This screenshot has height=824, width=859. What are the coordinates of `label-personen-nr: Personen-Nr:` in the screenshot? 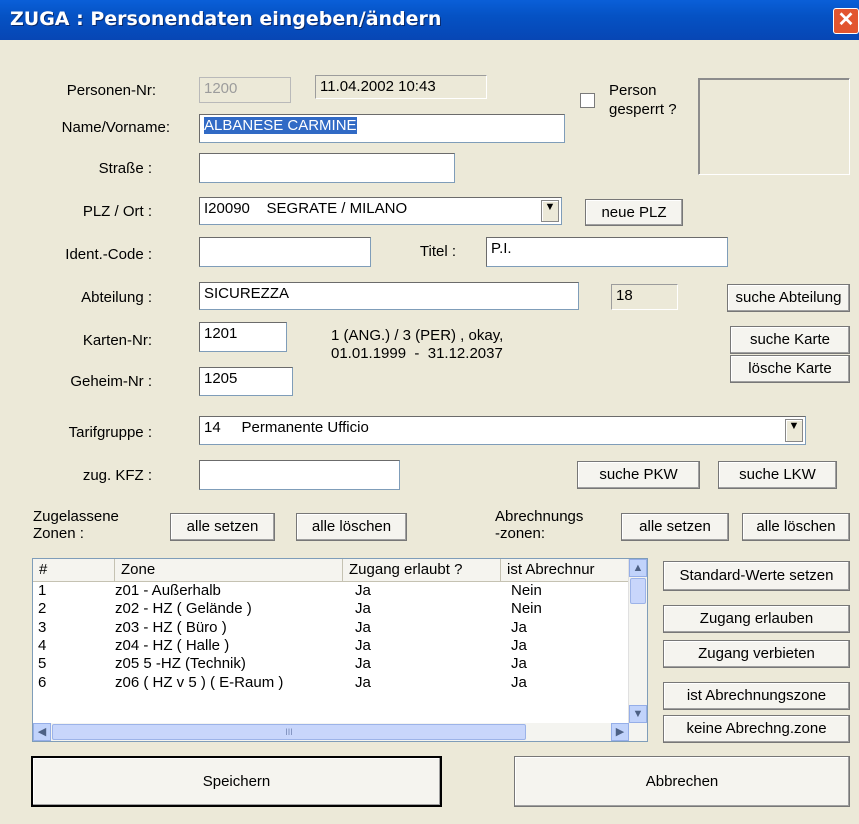 It's located at (111, 90).